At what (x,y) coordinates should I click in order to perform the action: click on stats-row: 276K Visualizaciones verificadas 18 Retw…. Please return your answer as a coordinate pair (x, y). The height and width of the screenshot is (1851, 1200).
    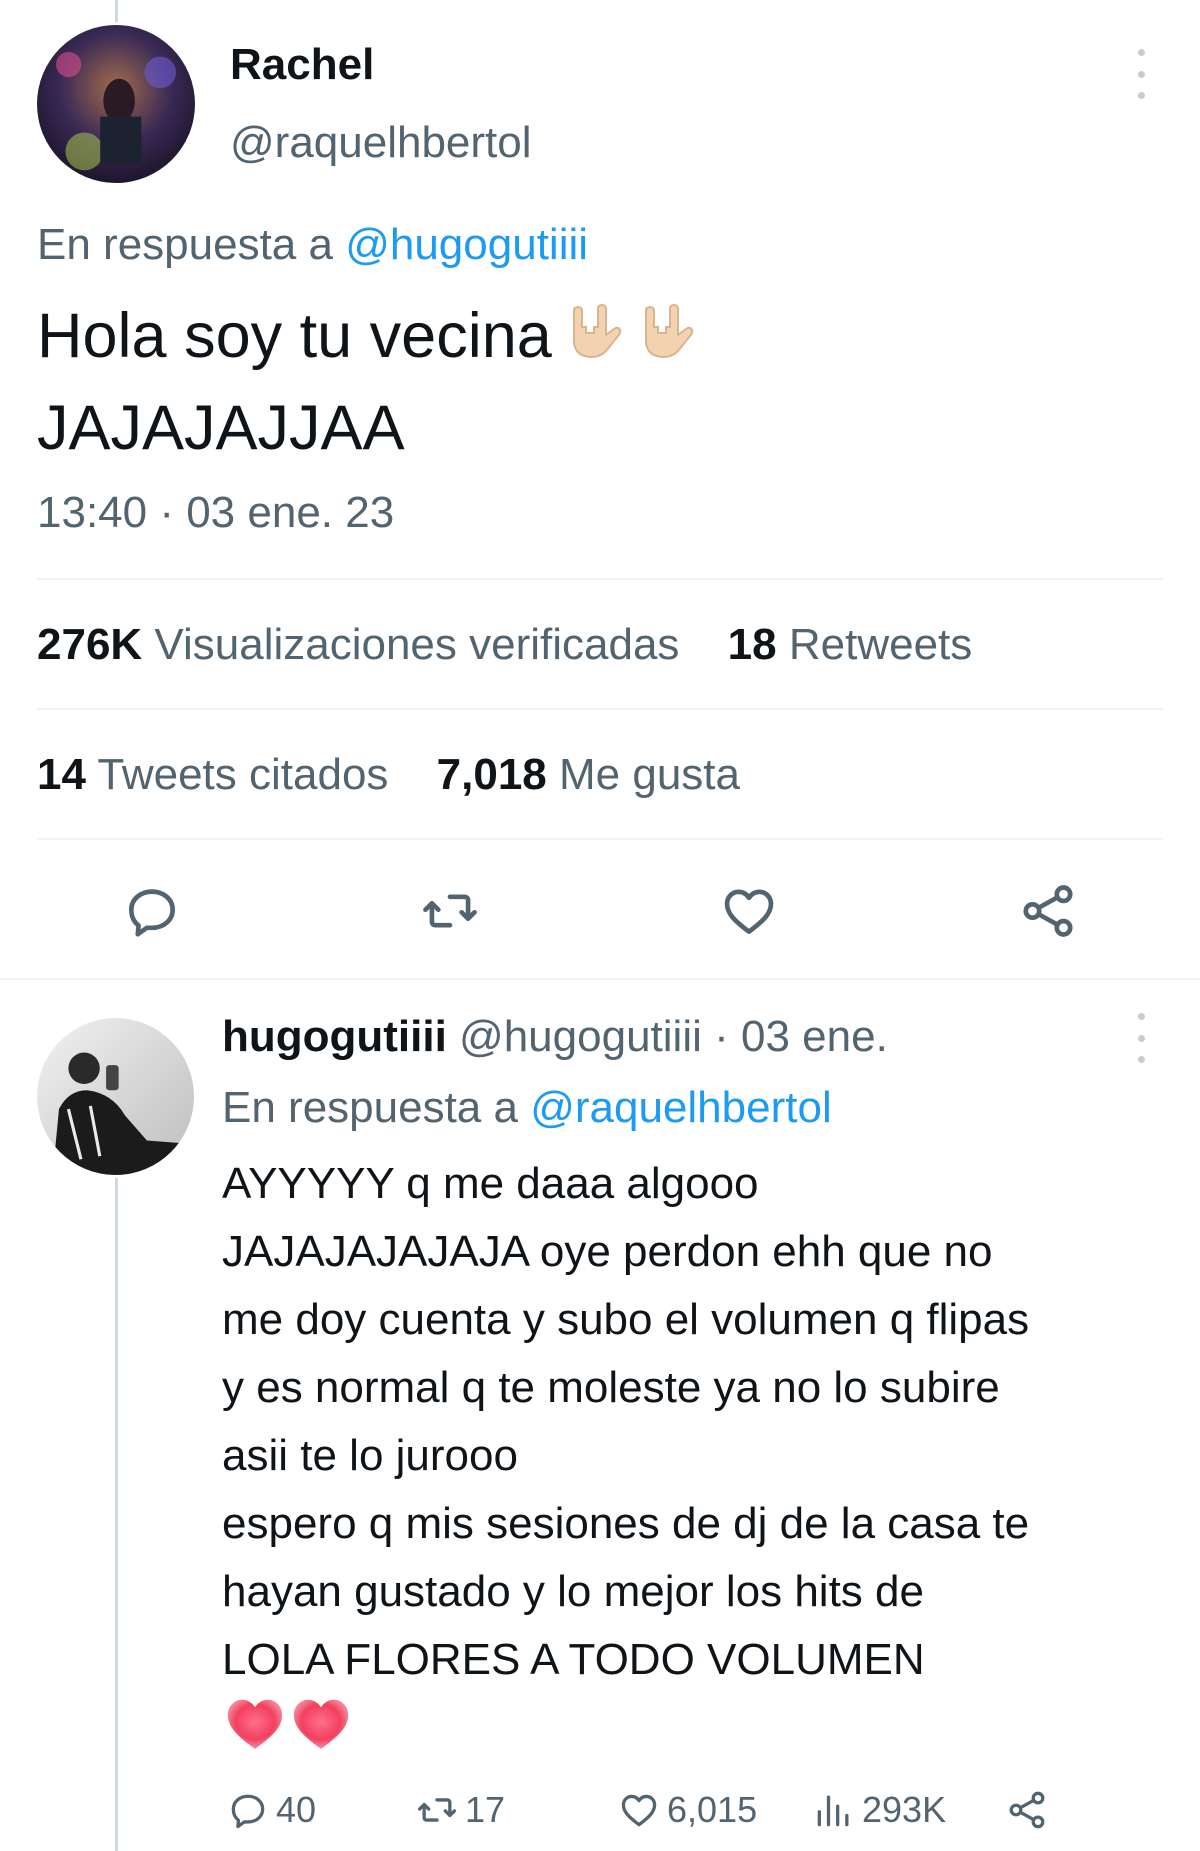
    Looking at the image, I should click on (504, 645).